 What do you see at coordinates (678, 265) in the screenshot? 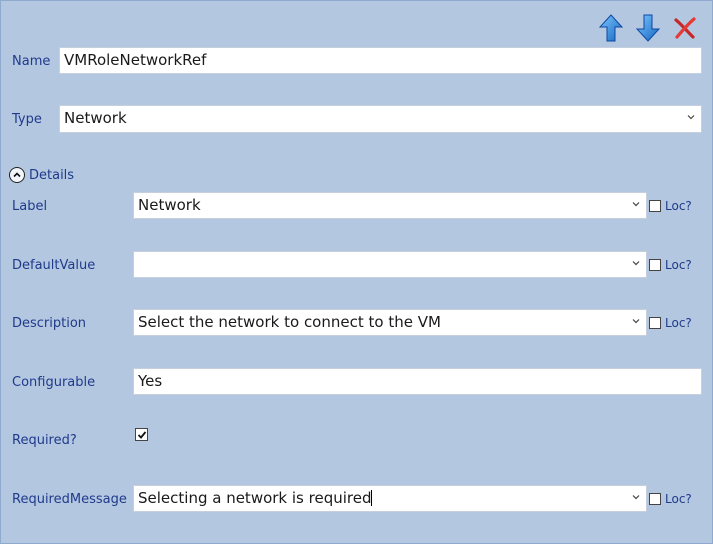
I see `default-value-loc-text: Loc?` at bounding box center [678, 265].